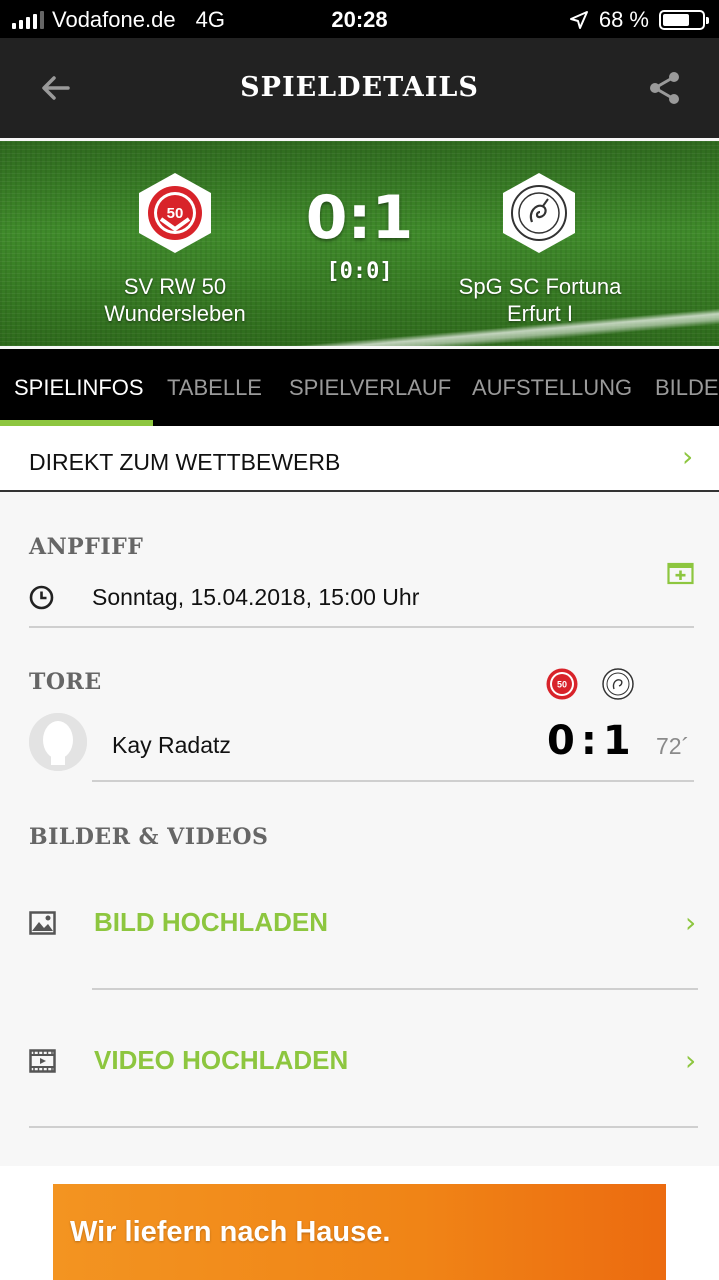 Image resolution: width=719 pixels, height=1280 pixels. I want to click on battery-icon, so click(684, 20).